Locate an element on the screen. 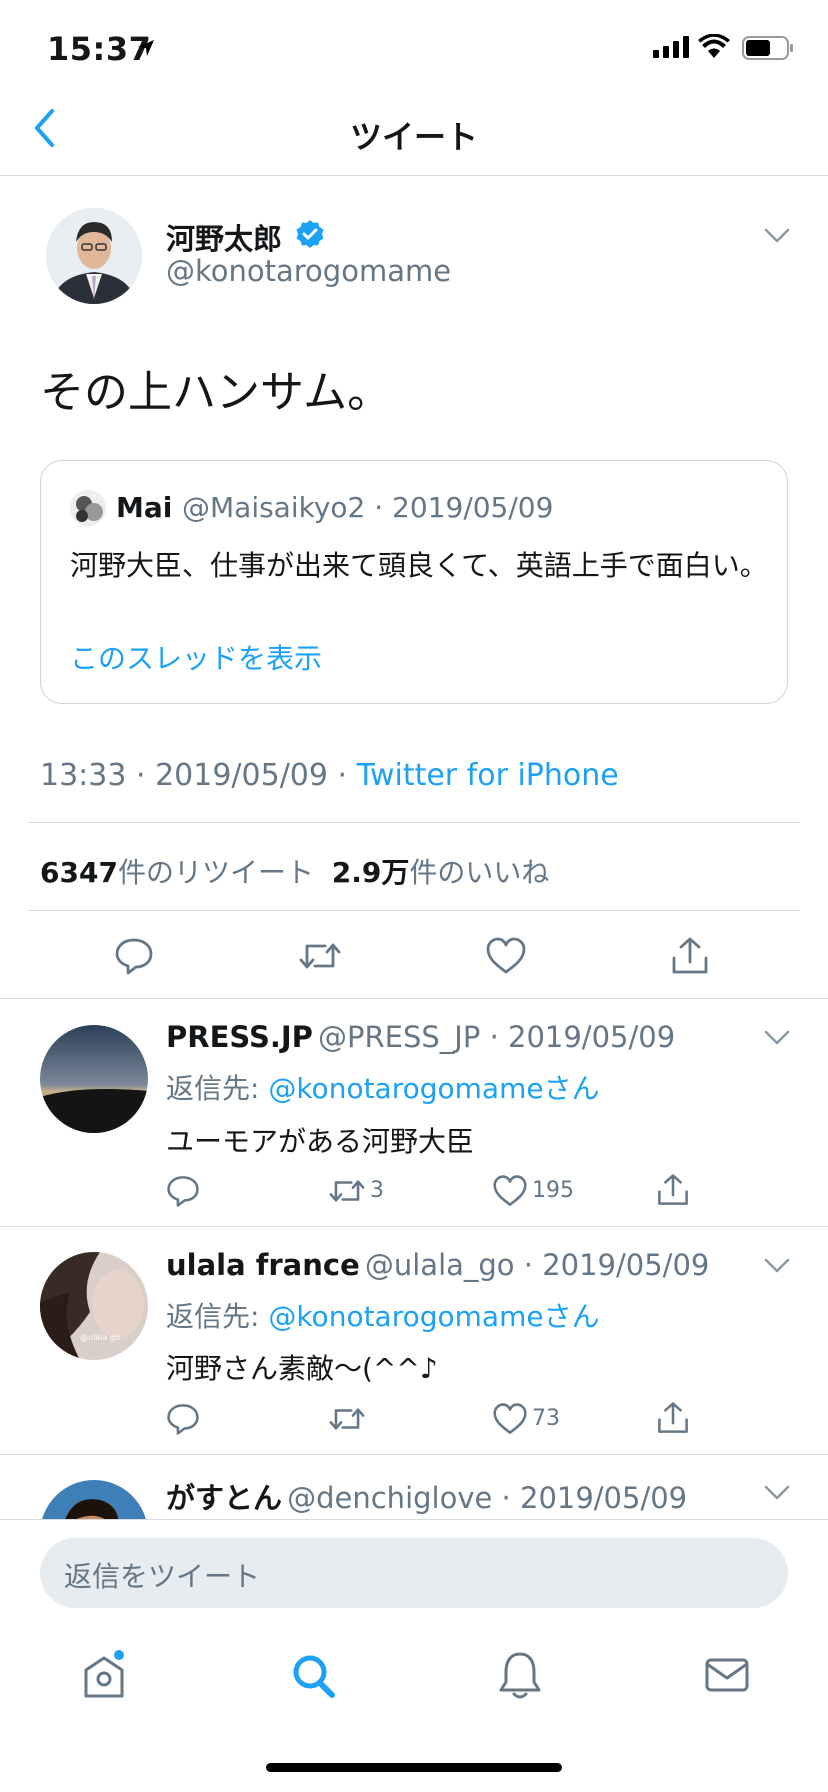  quoted-author-avatar is located at coordinates (88, 508).